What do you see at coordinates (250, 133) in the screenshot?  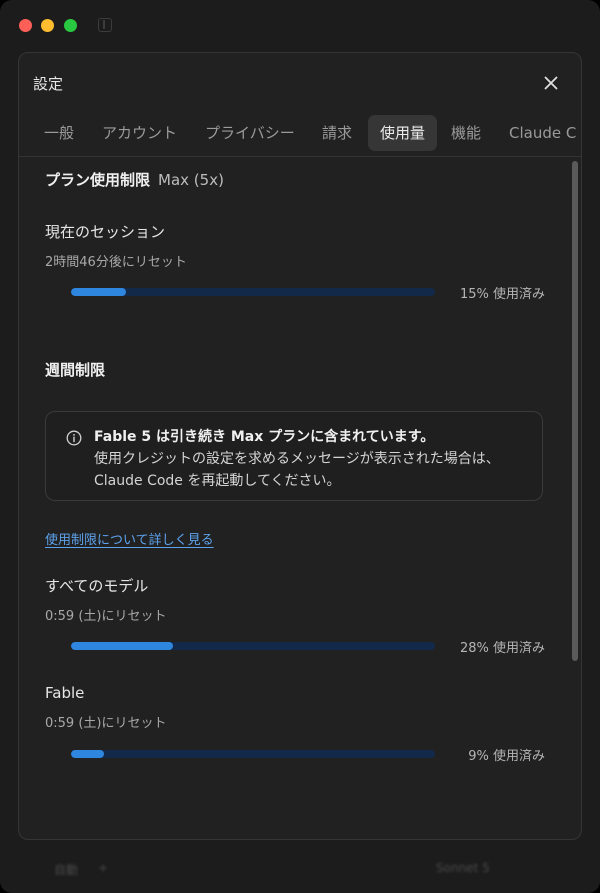 I see `tab-privacy: プライバシー` at bounding box center [250, 133].